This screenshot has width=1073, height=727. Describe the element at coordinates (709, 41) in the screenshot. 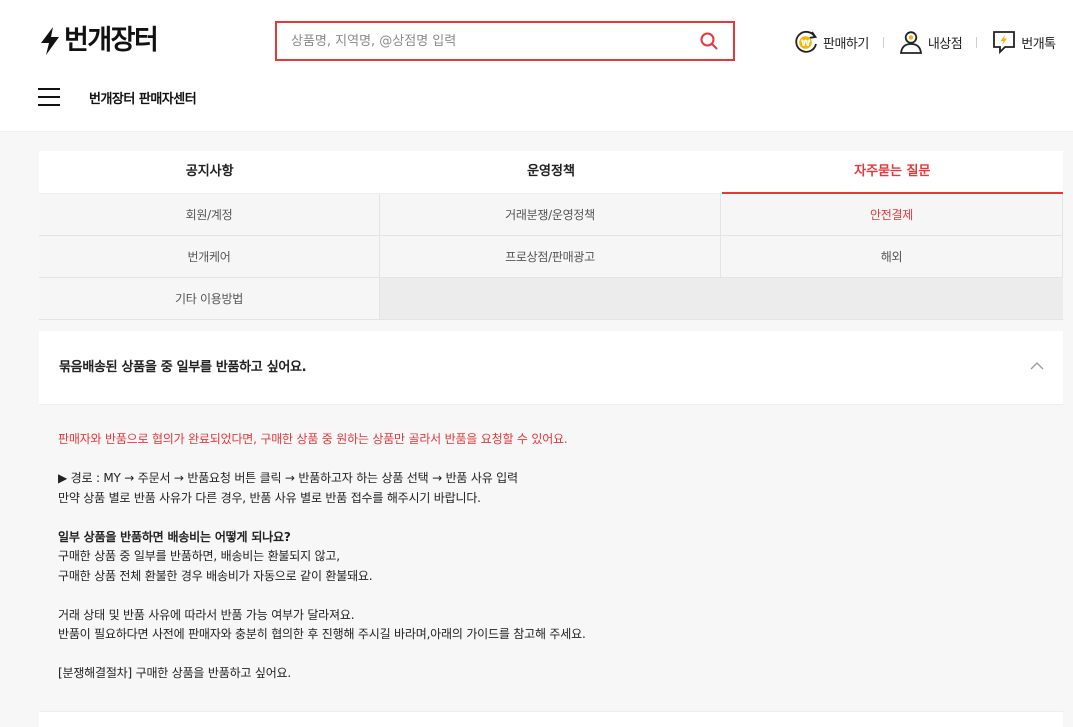

I see `search-icon` at that location.